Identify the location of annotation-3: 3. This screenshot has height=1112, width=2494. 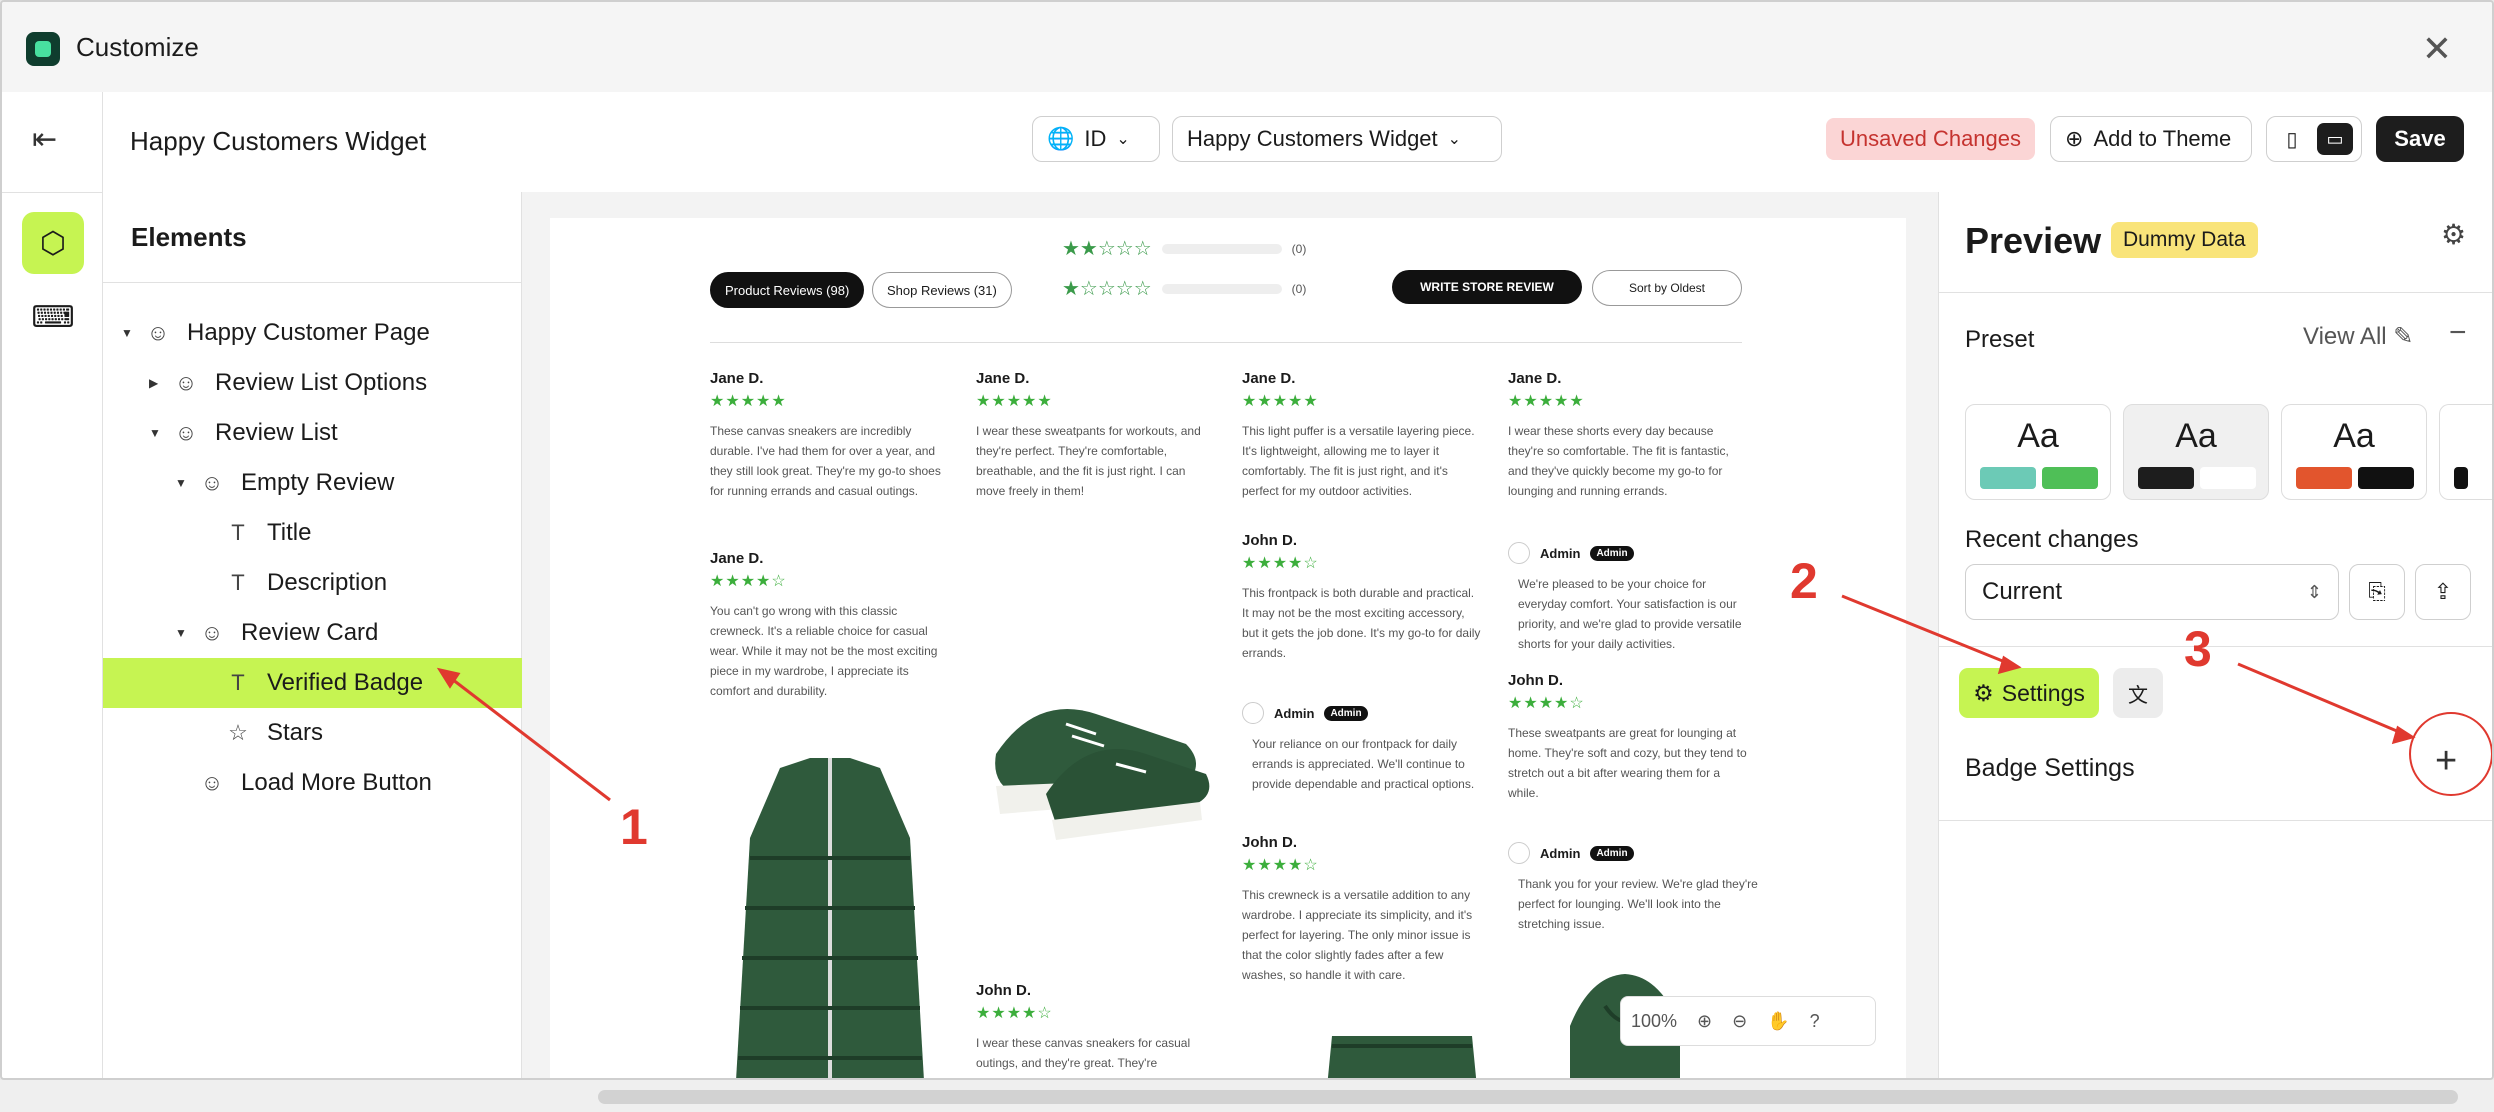
(2198, 649).